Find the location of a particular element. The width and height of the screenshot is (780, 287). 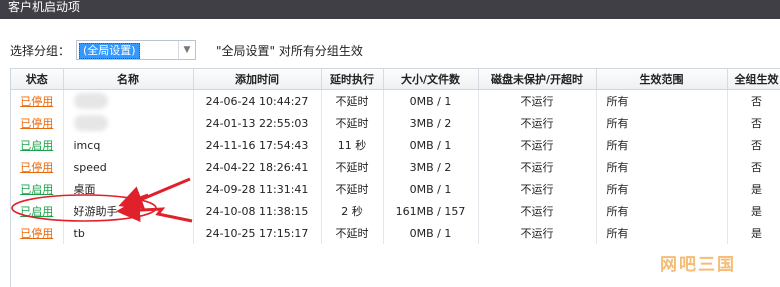

name-cell: 桌面 is located at coordinates (128, 189).